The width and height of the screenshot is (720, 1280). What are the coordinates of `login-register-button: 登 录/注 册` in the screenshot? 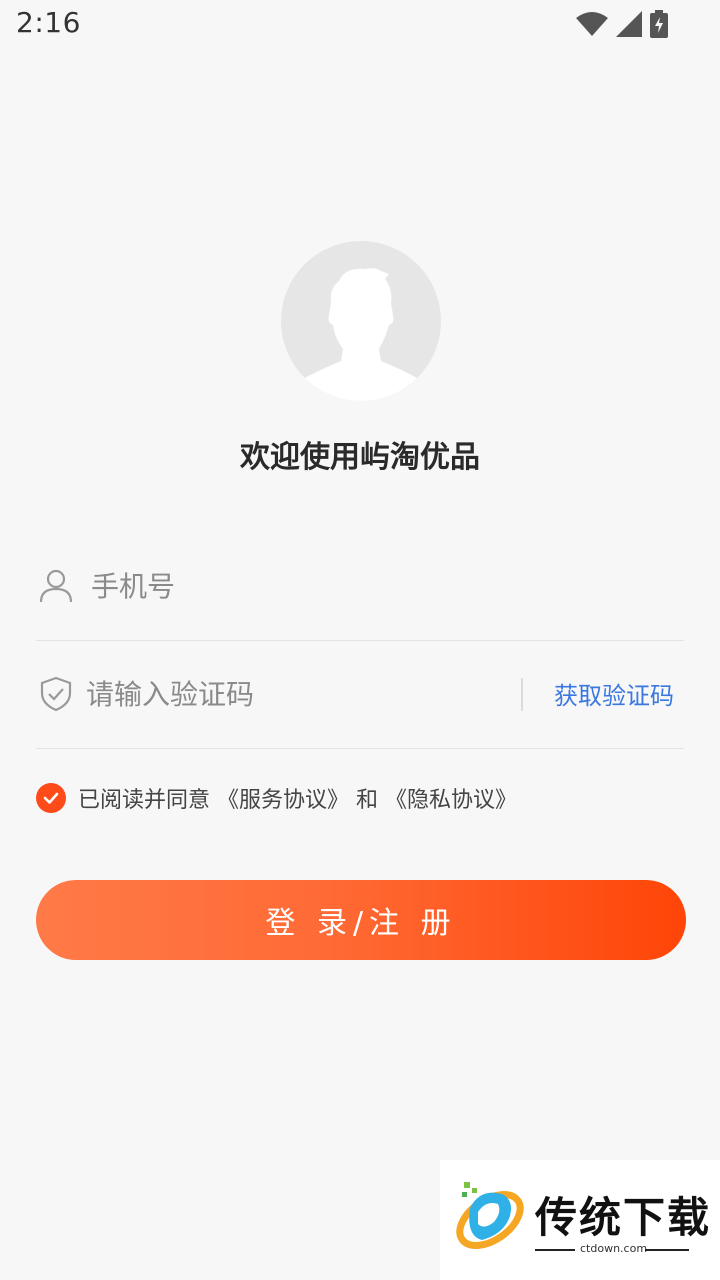 It's located at (361, 920).